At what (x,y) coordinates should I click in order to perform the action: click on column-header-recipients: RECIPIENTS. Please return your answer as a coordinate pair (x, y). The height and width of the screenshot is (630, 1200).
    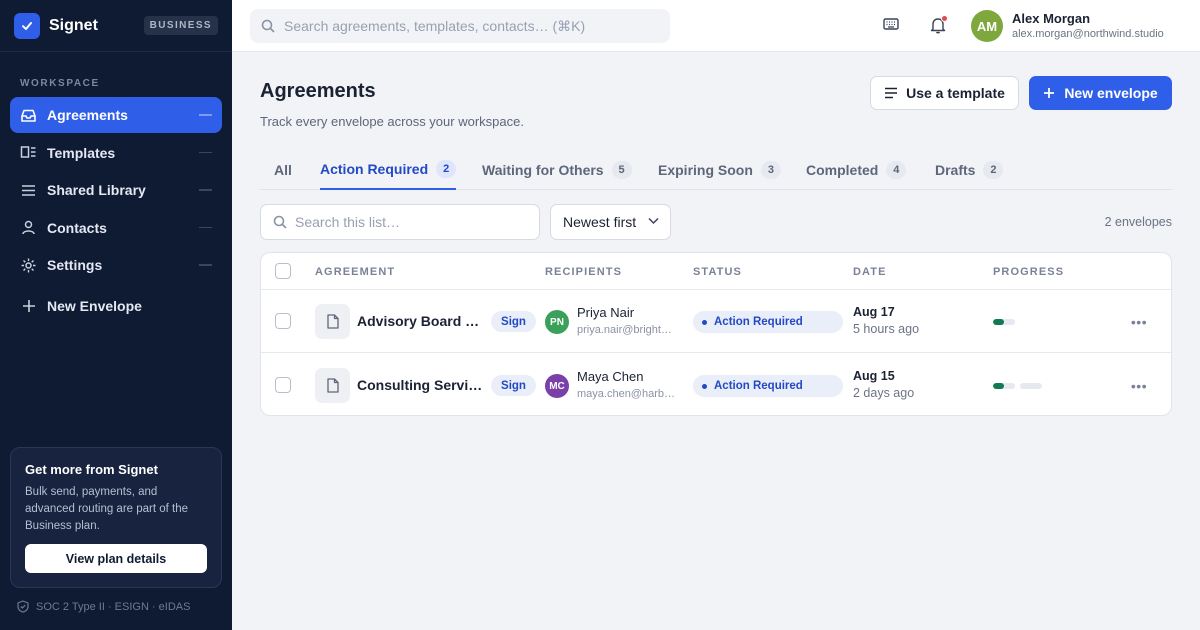
    Looking at the image, I should click on (584, 272).